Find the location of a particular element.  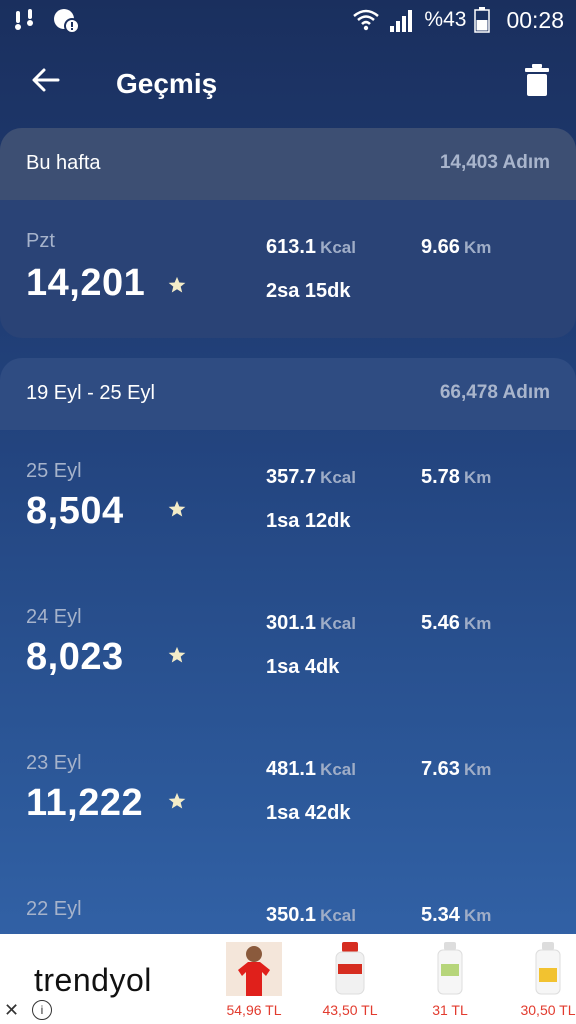

km-value: 5.46 is located at coordinates (440, 623).